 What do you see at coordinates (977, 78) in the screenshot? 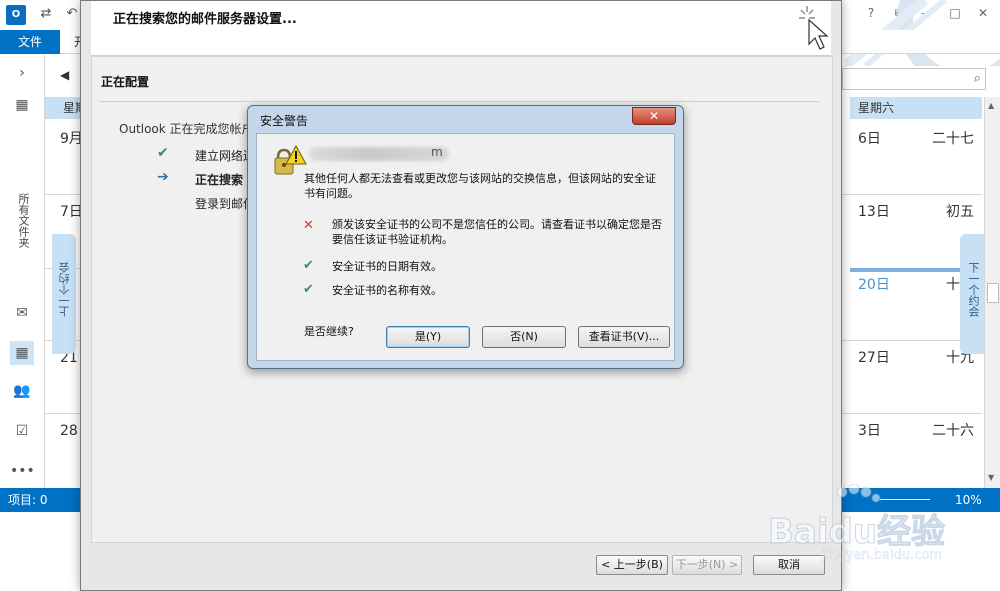
I see `search-icon: ⌕` at bounding box center [977, 78].